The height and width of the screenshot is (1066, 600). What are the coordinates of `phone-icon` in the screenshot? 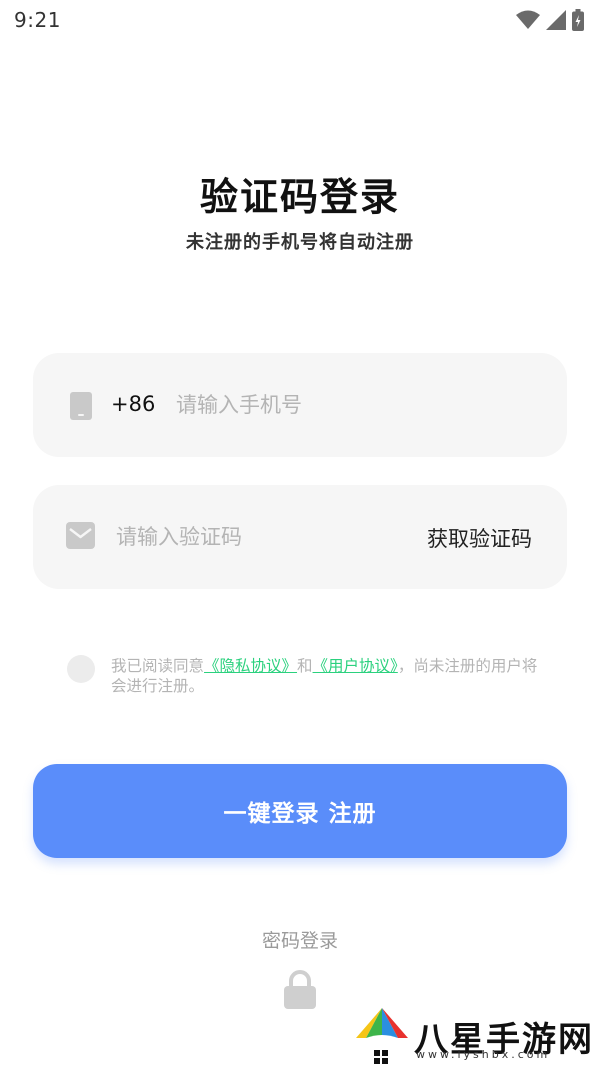 It's located at (81, 406).